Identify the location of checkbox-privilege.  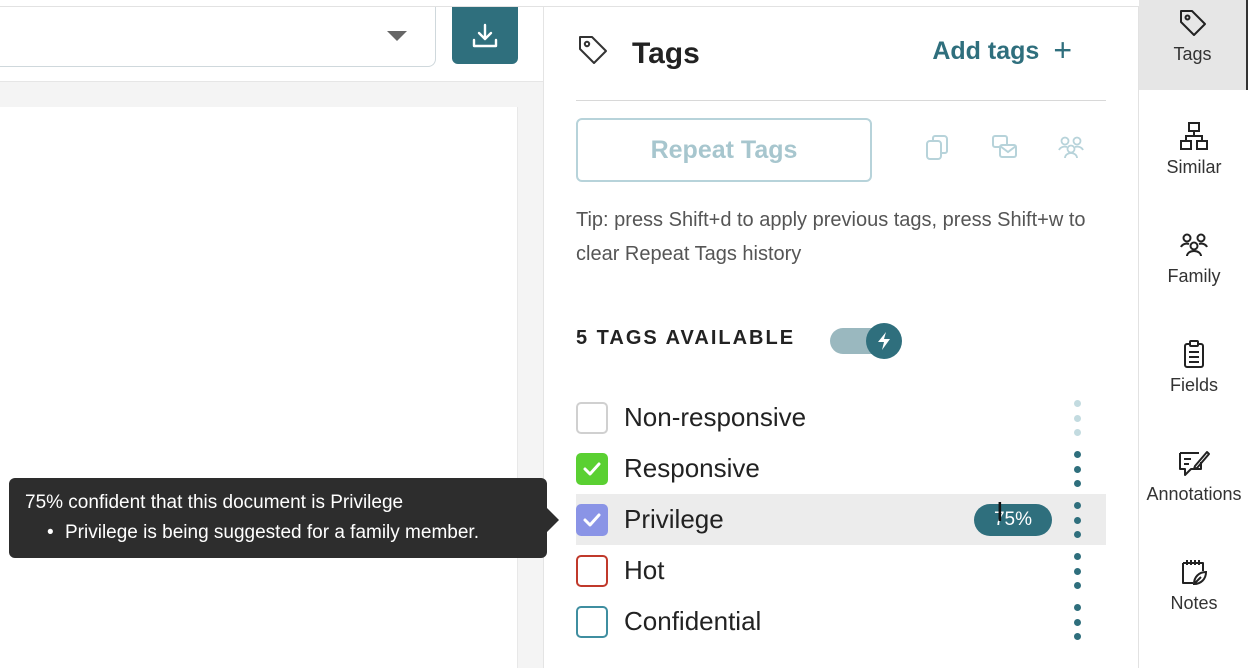
(592, 520).